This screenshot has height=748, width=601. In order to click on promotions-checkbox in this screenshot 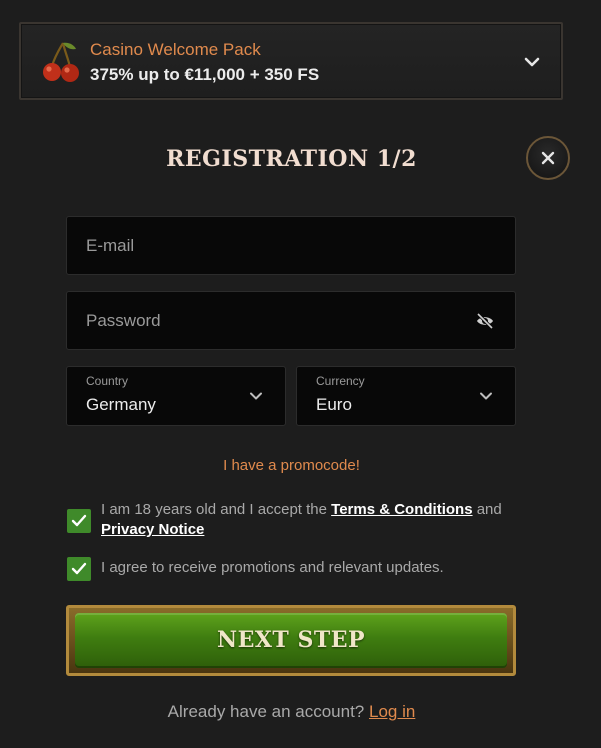, I will do `click(79, 569)`.